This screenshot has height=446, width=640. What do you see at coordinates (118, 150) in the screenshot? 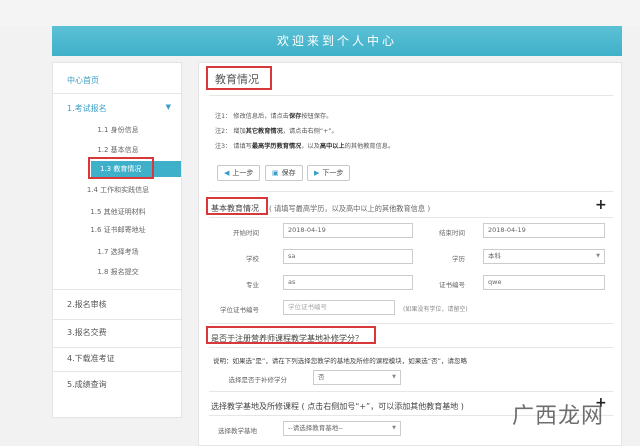
I see `sidebar-subitem-basic-info: 1.2 基本信息` at bounding box center [118, 150].